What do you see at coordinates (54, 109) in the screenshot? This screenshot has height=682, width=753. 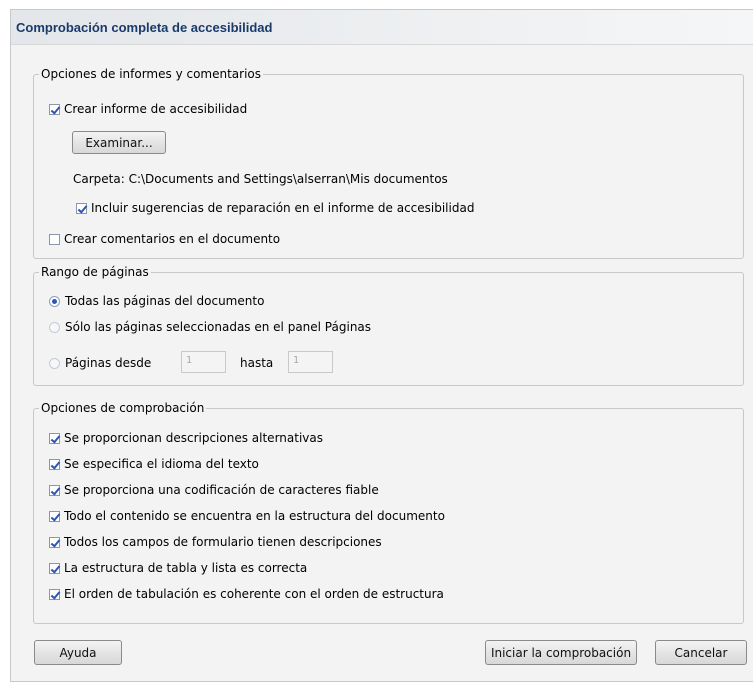 I see `create-report-checkbox` at bounding box center [54, 109].